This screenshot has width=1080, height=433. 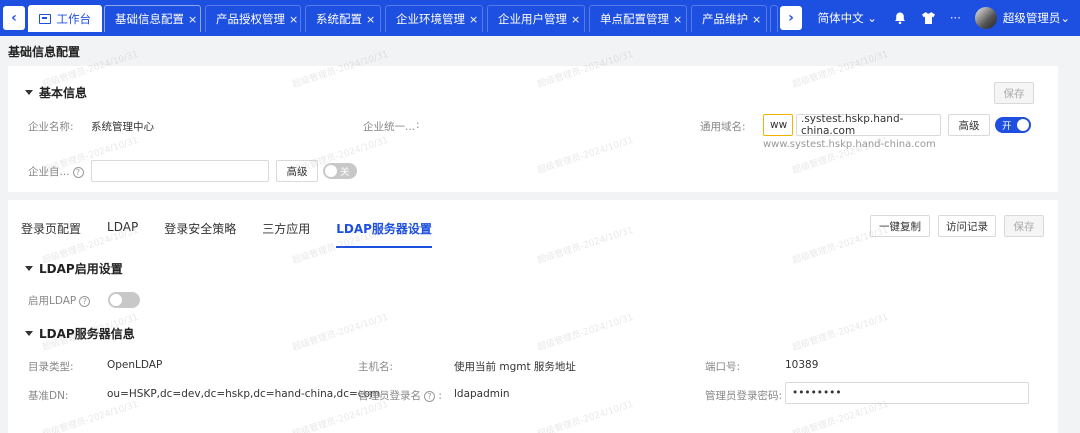 I want to click on domain-prefix-input: ww, so click(x=778, y=125).